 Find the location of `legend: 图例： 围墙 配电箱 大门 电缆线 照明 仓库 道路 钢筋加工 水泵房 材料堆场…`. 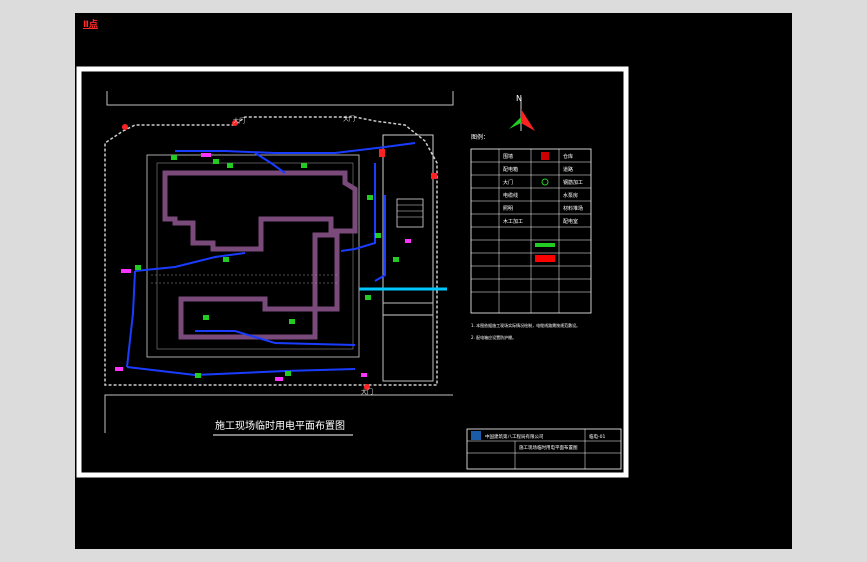

legend: 图例： 围墙 配电箱 大门 电缆线 照明 仓库 道路 钢筋加工 水泵房 材料堆场… is located at coordinates (531, 236).